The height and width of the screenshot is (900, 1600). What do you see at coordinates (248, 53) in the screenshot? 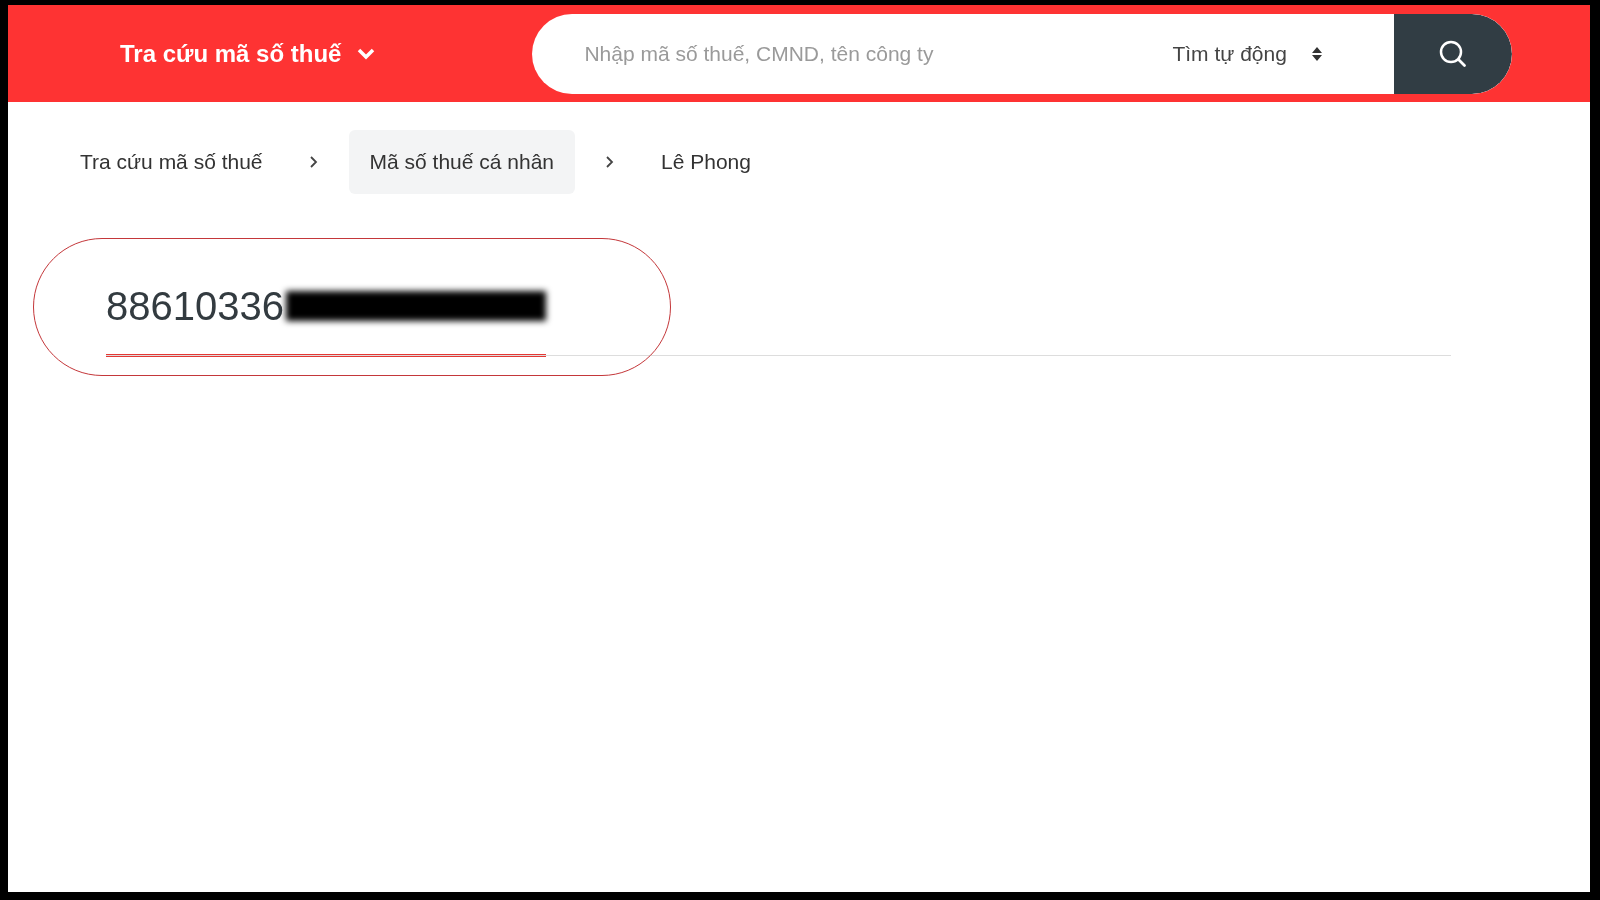
I see `menu-dropdown: Tra cứu mã số thuế` at bounding box center [248, 53].